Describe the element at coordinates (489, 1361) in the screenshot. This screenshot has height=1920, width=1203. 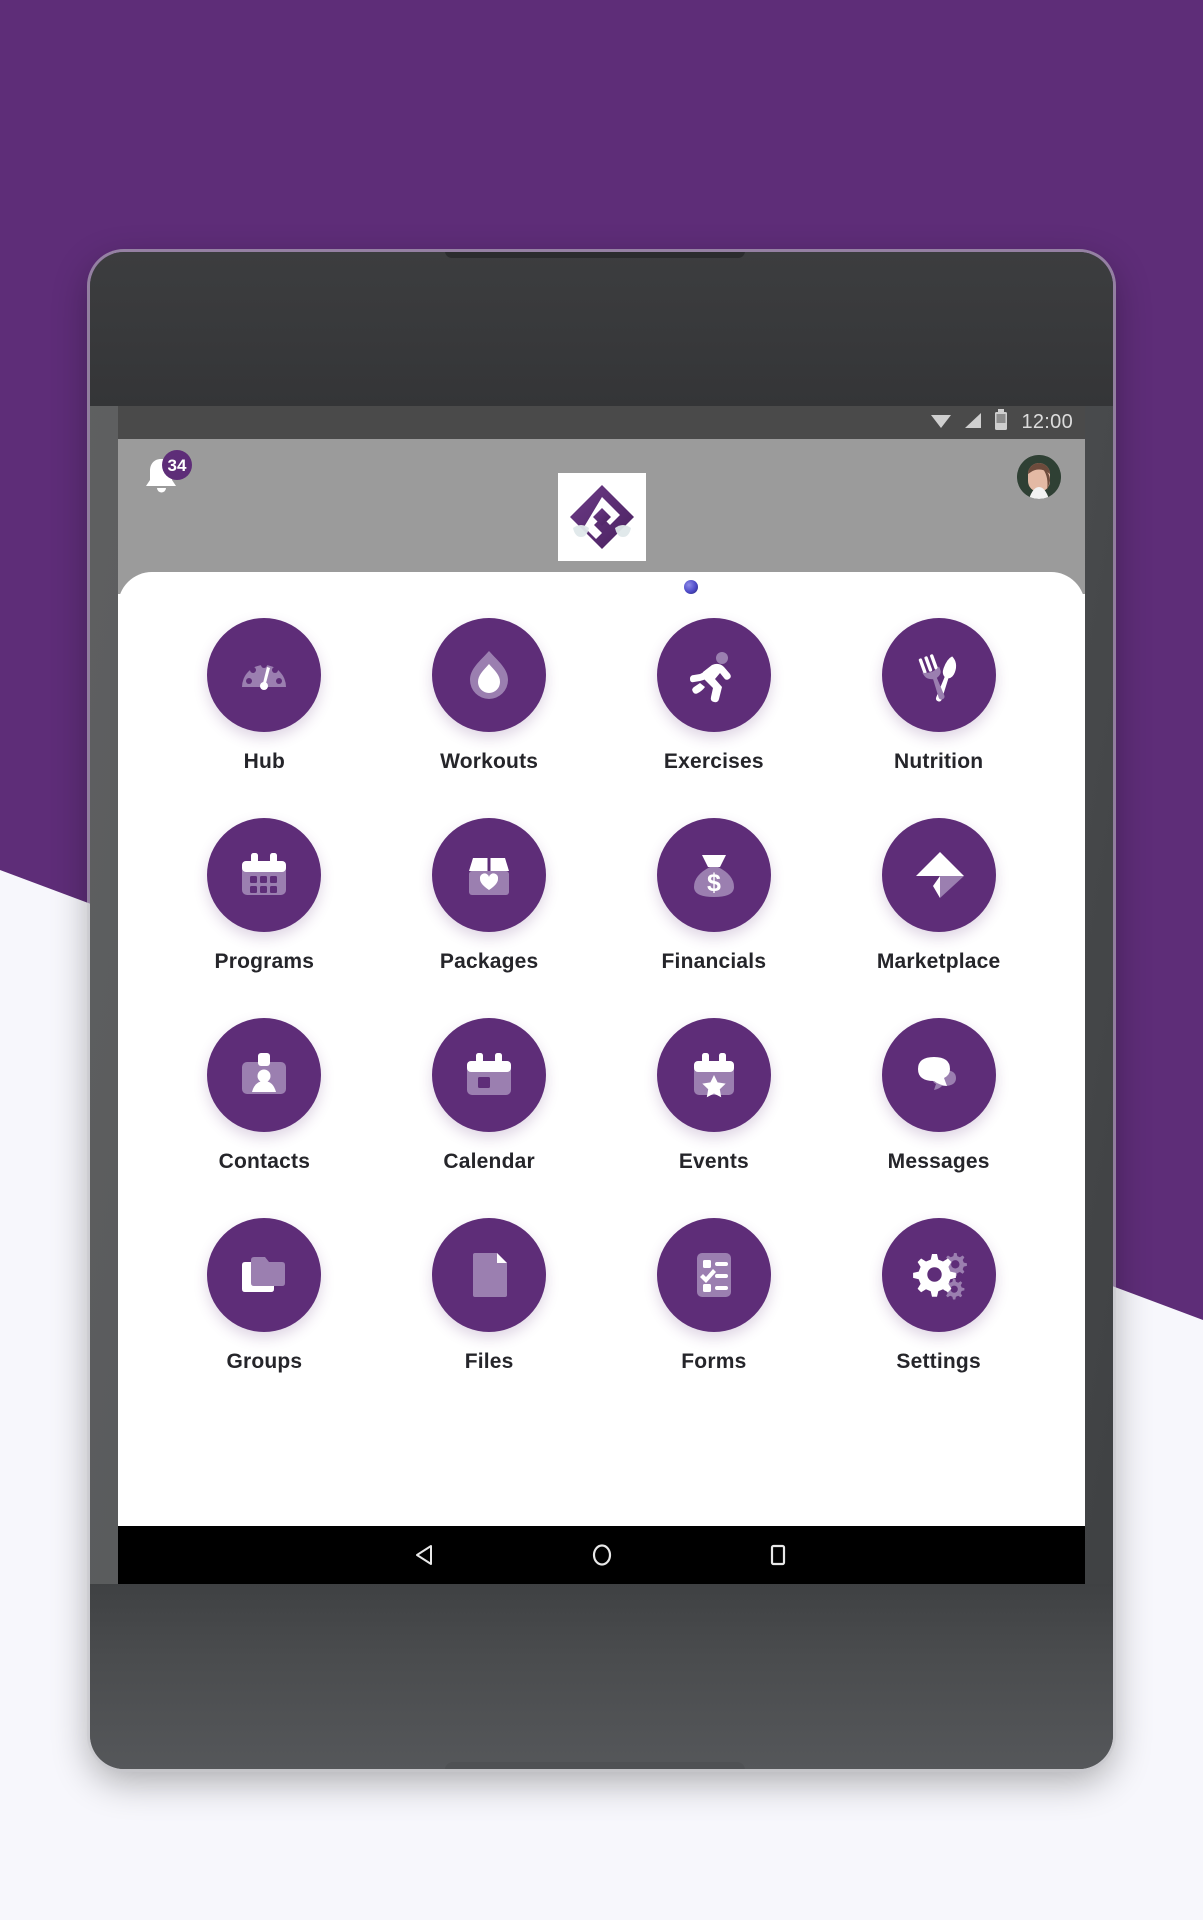
I see `tile-label: Files` at that location.